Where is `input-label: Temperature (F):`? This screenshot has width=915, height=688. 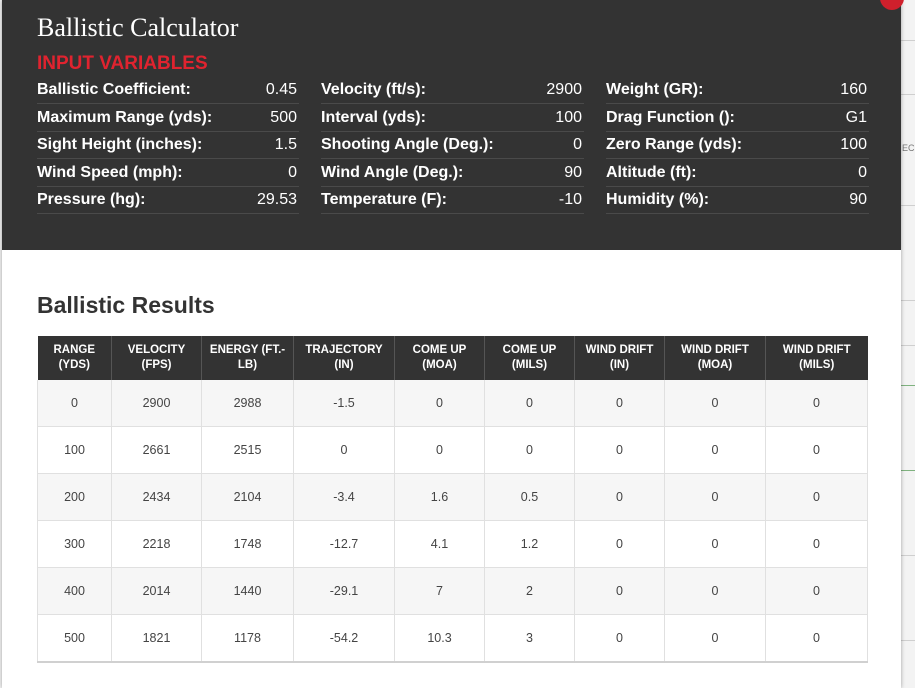
input-label: Temperature (F): is located at coordinates (384, 199).